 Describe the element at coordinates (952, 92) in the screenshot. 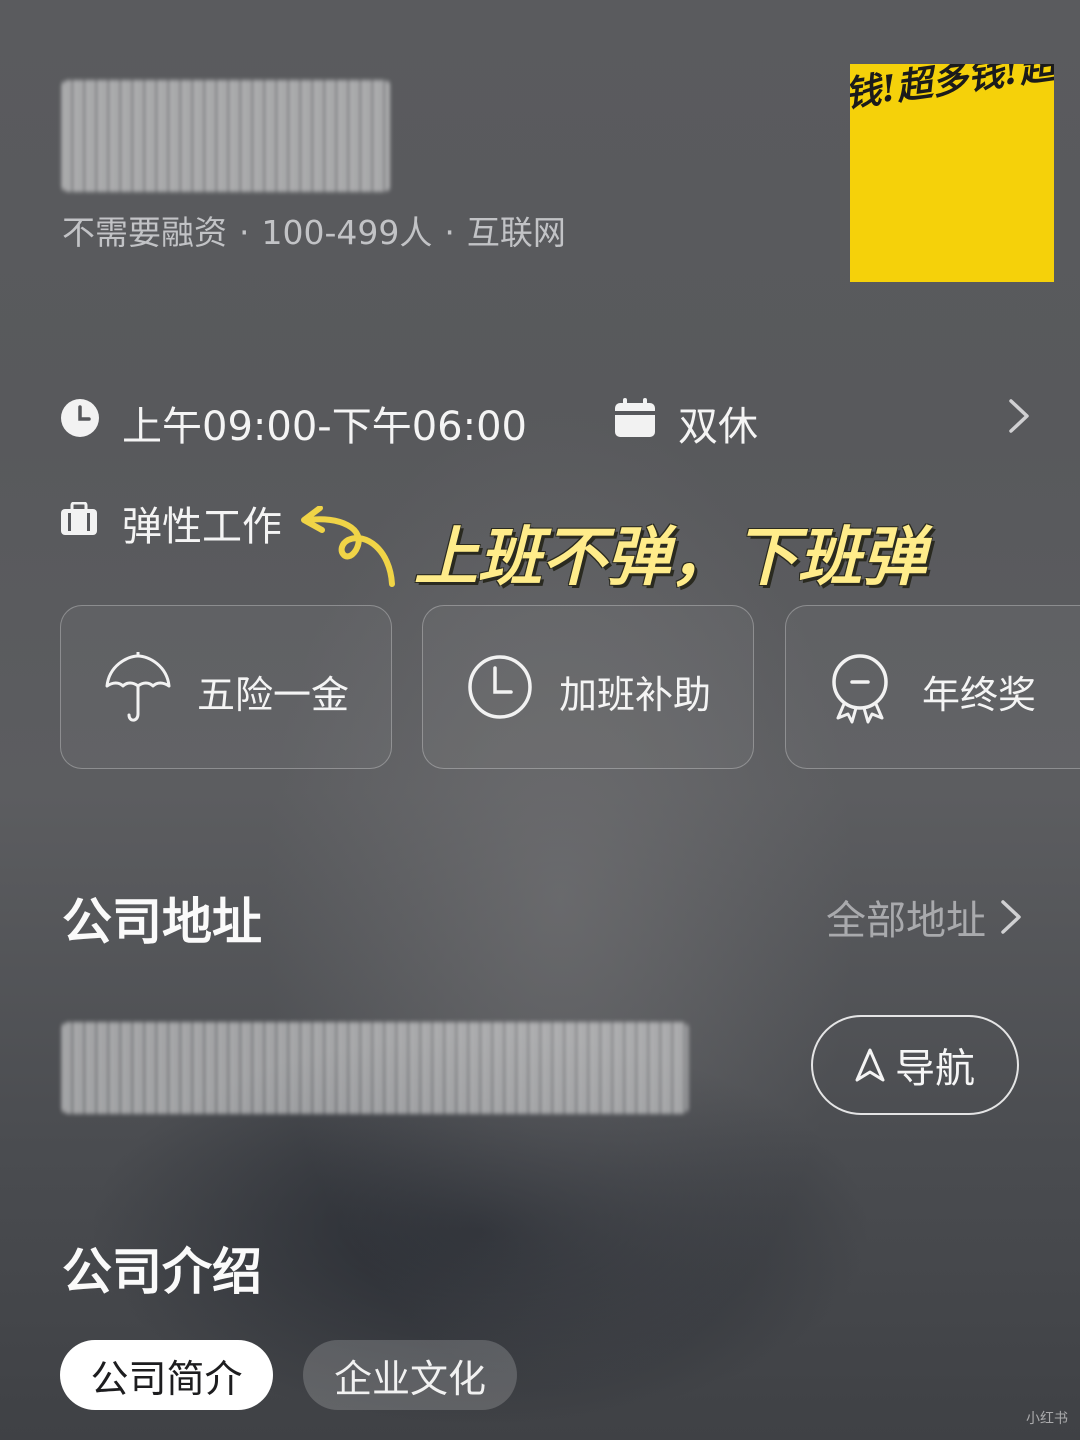

I see `logo-text: 钱!超多钱!超 多钱!超多钱! !超多钱!超多 多钱!超多钱!超 超多钱` at that location.